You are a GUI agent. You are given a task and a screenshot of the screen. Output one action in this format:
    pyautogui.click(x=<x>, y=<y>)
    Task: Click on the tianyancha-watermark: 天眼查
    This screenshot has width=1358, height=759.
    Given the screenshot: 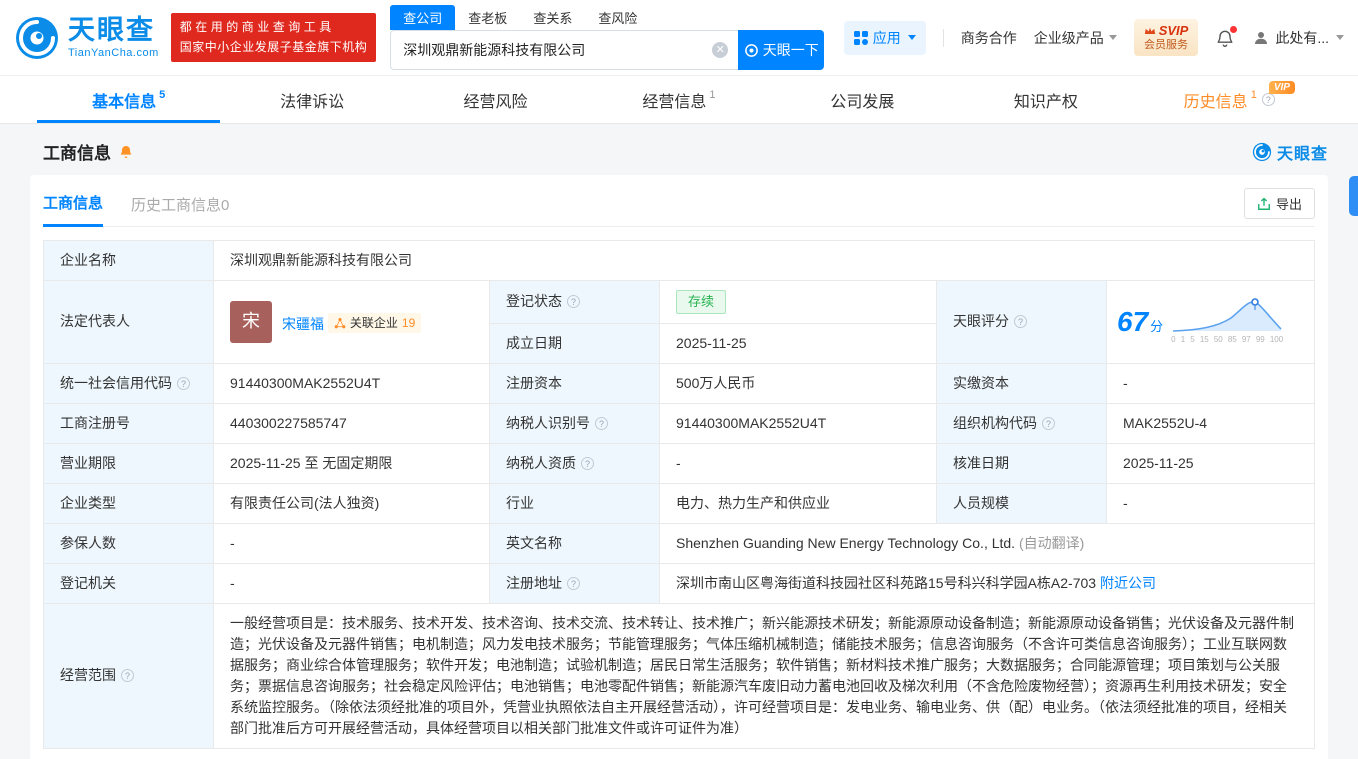 What is the action you would take?
    pyautogui.click(x=1290, y=152)
    